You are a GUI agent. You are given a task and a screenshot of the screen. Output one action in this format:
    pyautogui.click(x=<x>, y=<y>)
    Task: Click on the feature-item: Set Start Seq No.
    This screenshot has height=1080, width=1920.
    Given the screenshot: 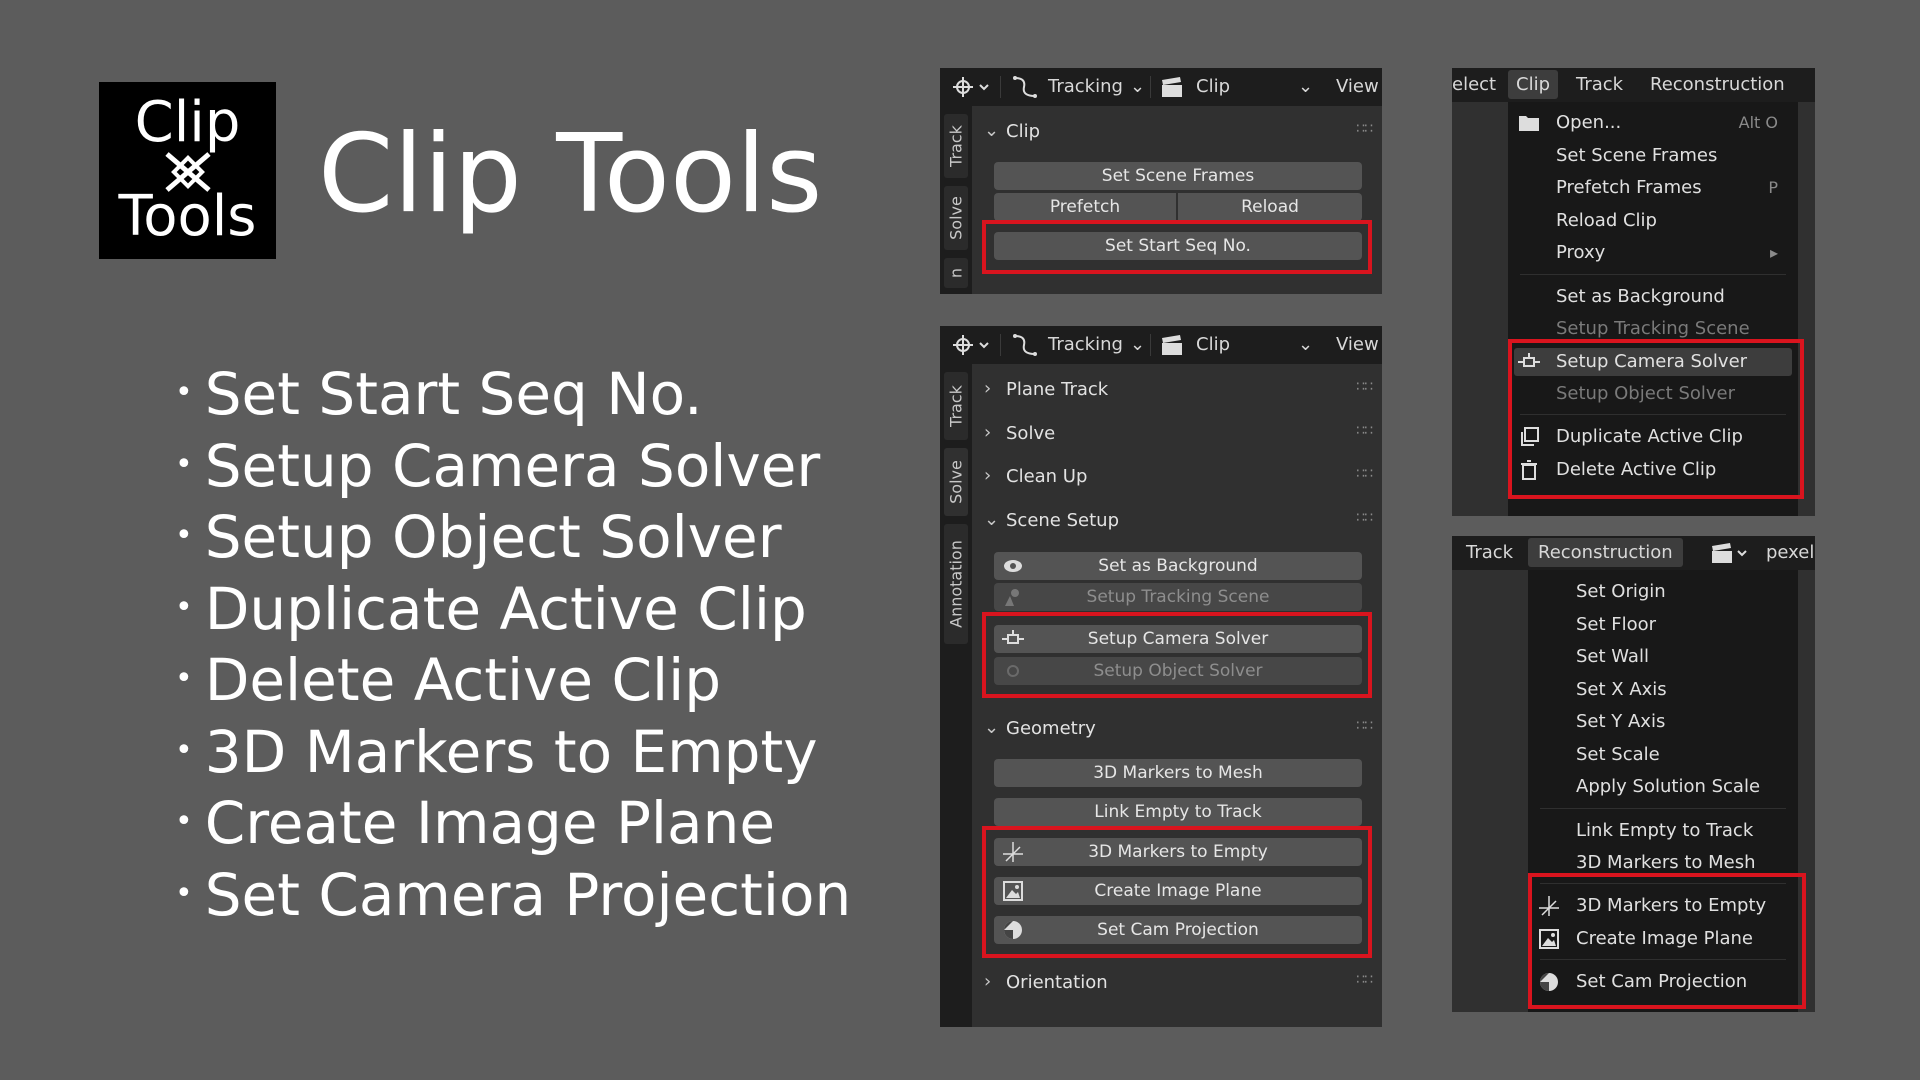 What is the action you would take?
    pyautogui.click(x=513, y=394)
    